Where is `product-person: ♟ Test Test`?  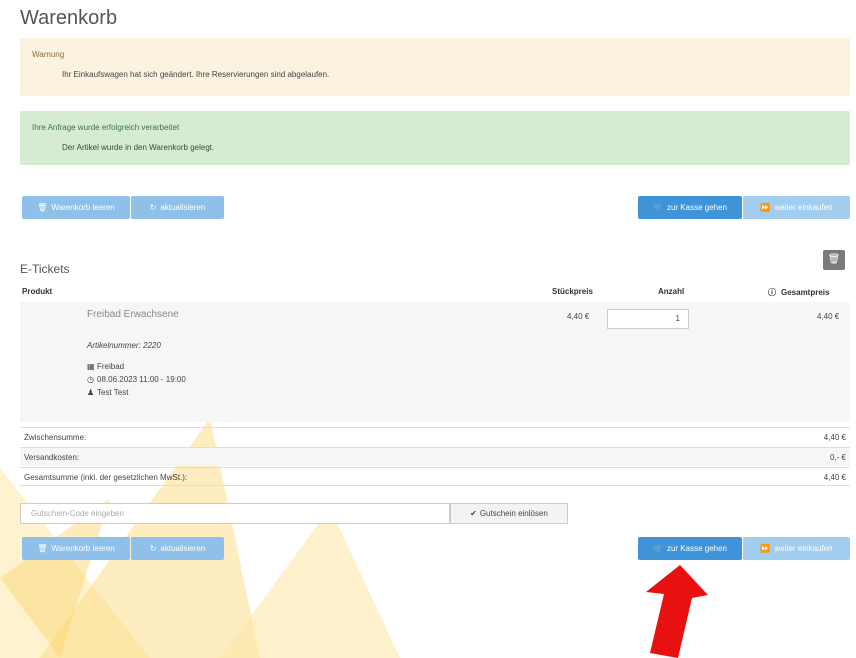
product-person: ♟ Test Test is located at coordinates (107, 392).